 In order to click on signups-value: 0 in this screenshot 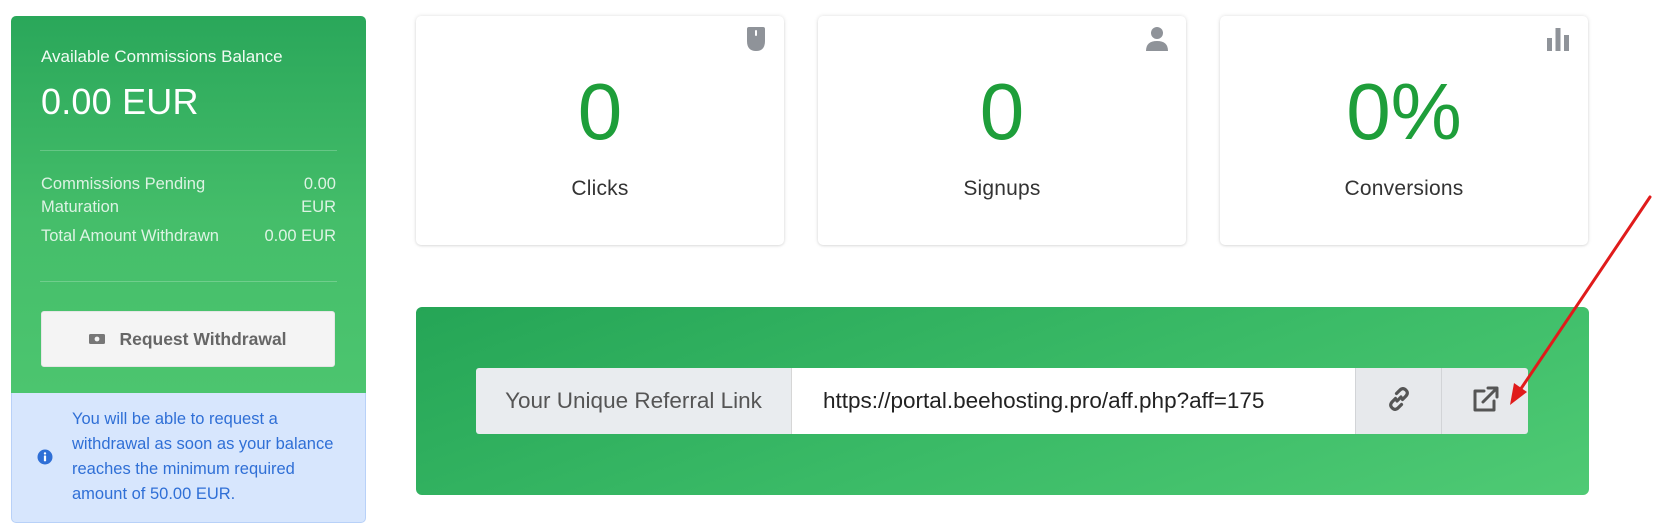, I will do `click(1002, 111)`.